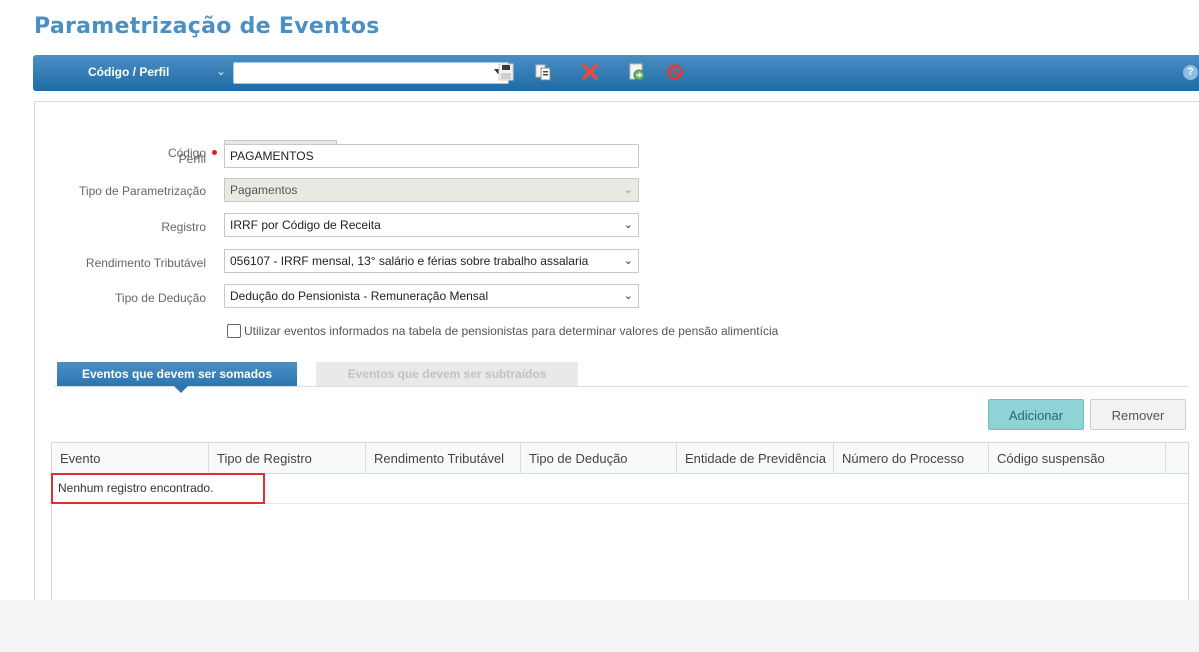  Describe the element at coordinates (181, 389) in the screenshot. I see `active-tab-pointer` at that location.